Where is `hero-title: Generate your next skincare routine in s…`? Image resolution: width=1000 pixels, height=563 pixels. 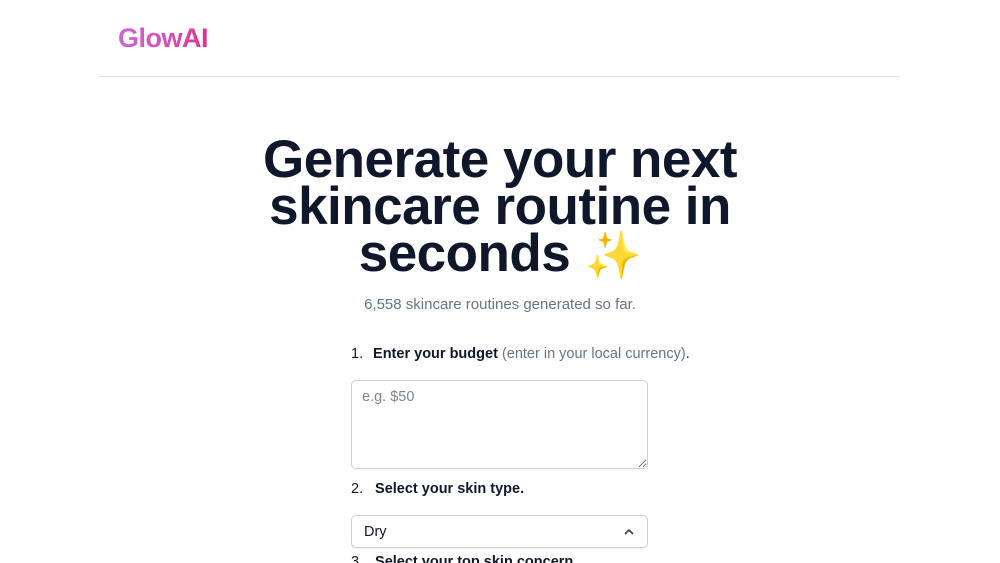
hero-title: Generate your next skincare routine in s… is located at coordinates (500, 207).